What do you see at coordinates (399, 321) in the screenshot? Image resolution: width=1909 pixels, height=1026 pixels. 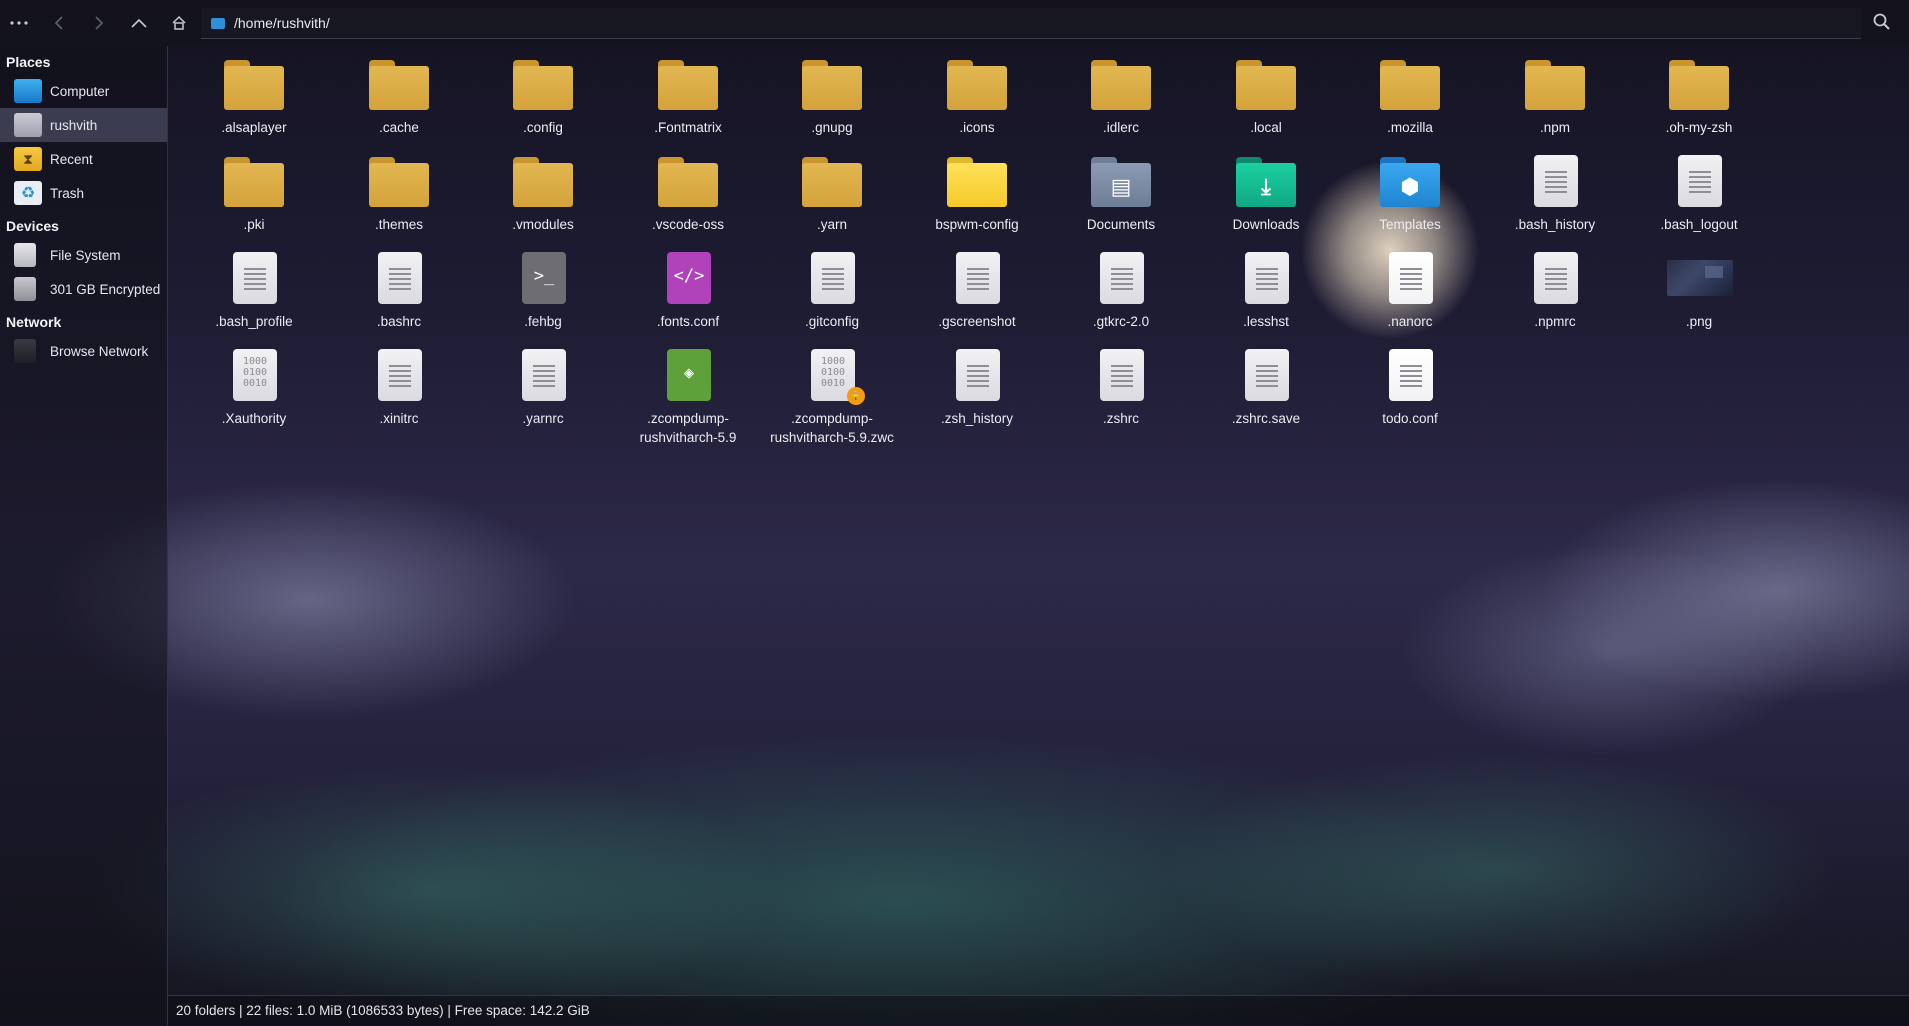 I see `file-name: .bashrc` at bounding box center [399, 321].